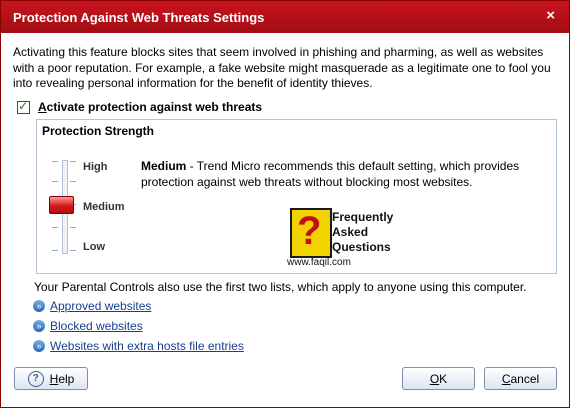 The width and height of the screenshot is (570, 408). I want to click on ok-accel: O, so click(434, 378).